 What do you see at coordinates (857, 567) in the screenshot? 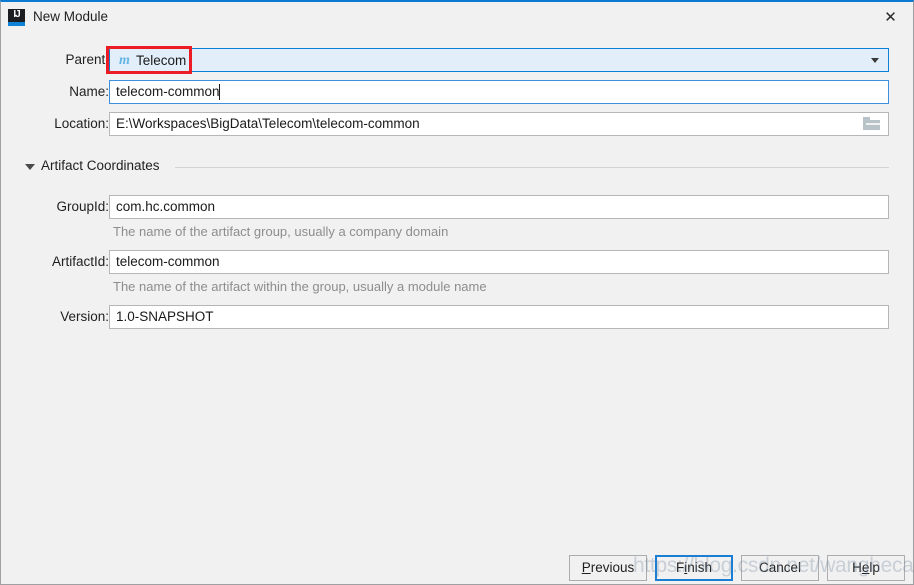
I see `help-label-pre: H` at bounding box center [857, 567].